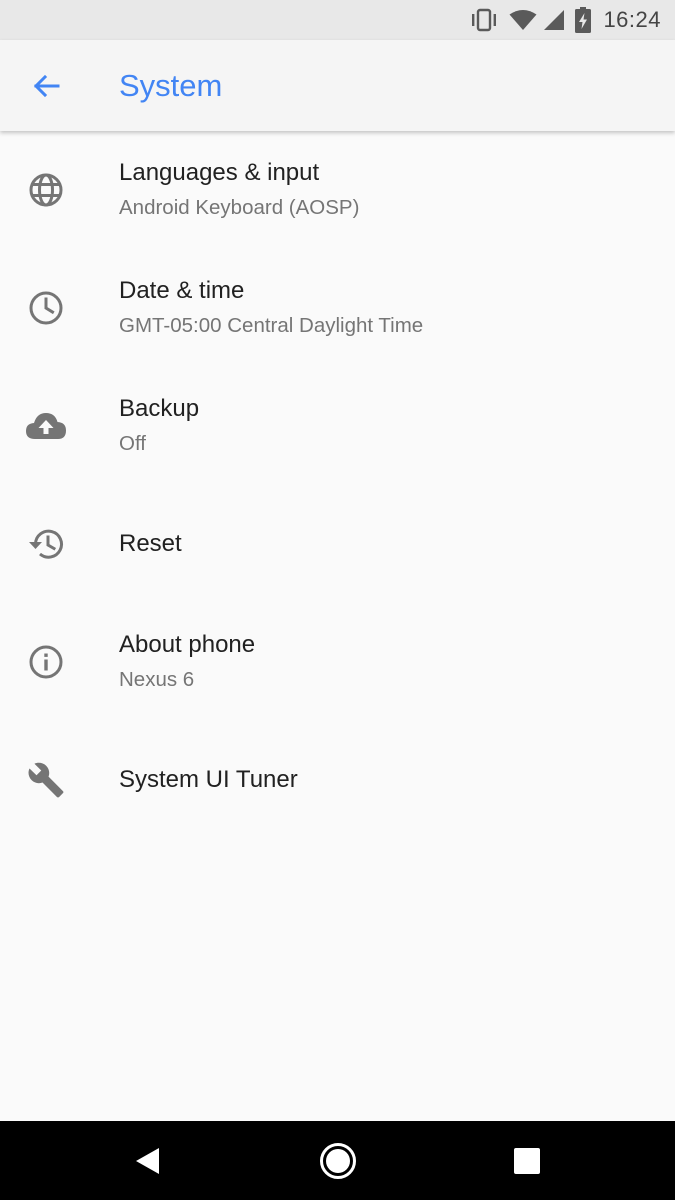 The image size is (675, 1200). I want to click on nav-recents-button, so click(527, 1160).